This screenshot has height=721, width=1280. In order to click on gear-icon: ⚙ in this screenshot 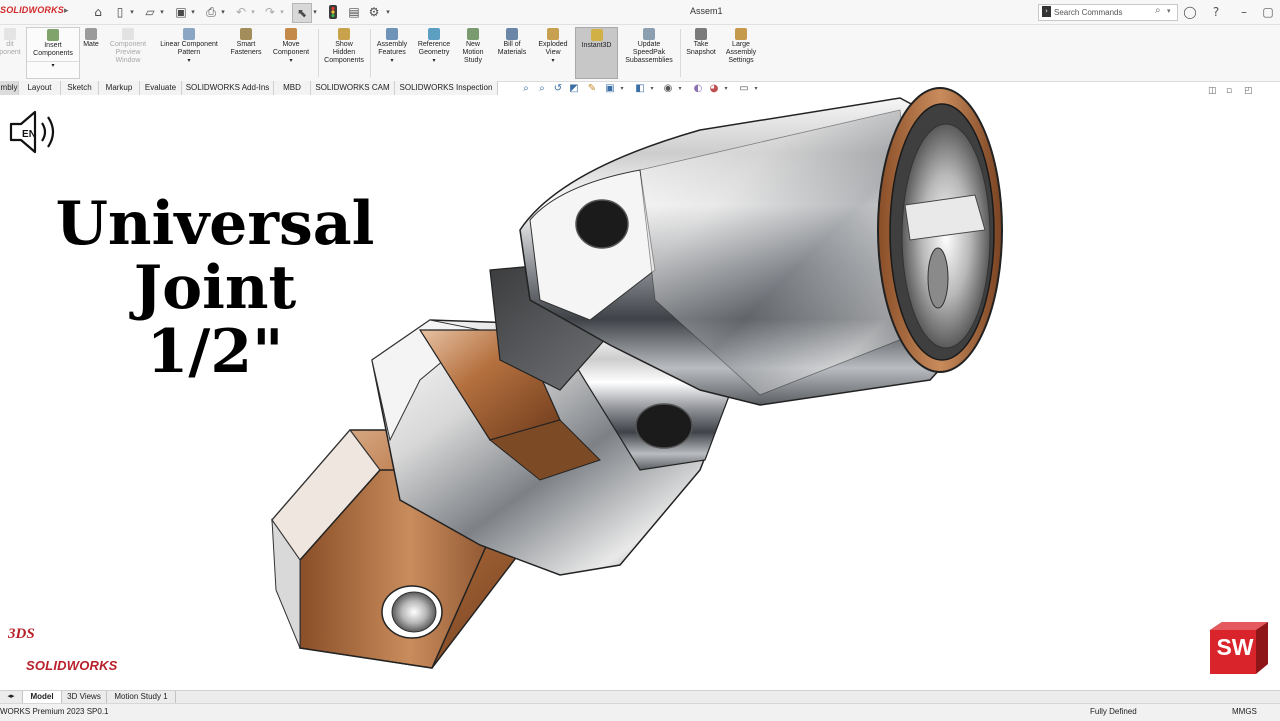, I will do `click(374, 12)`.